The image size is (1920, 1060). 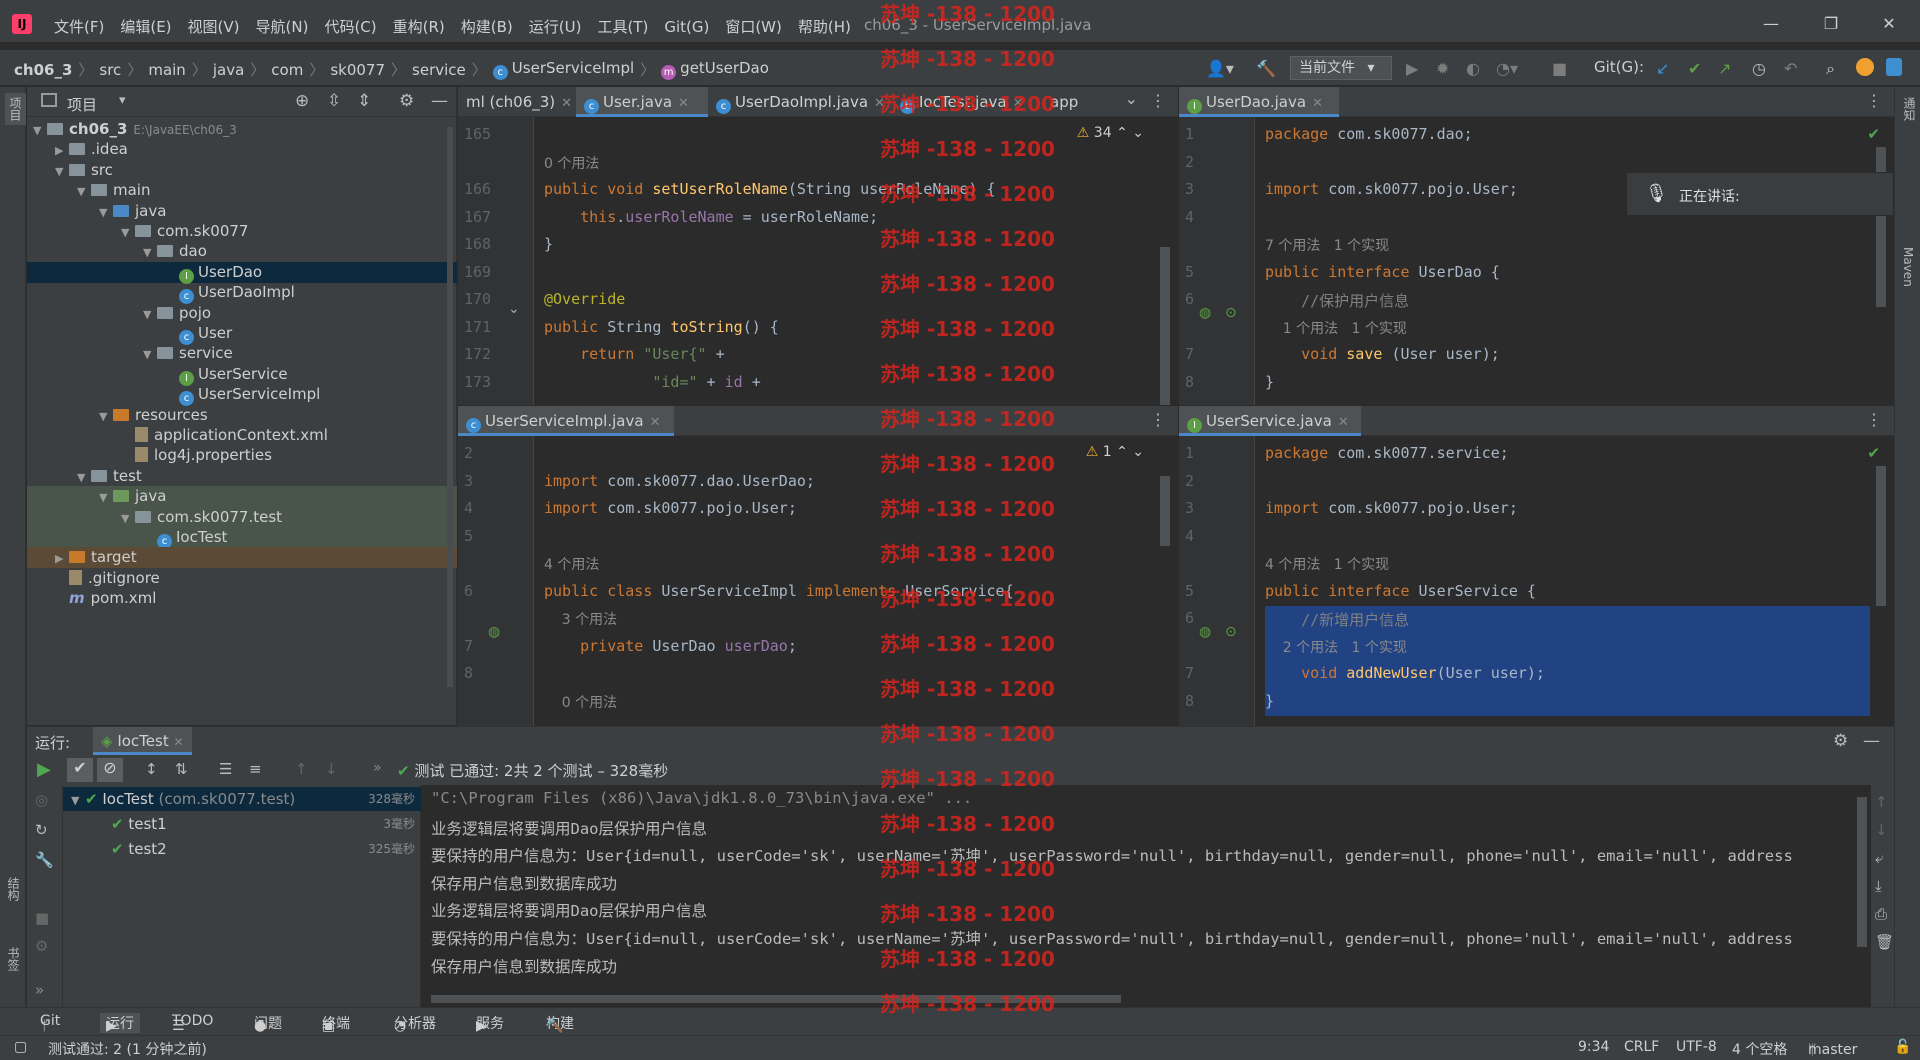 I want to click on notifications-toolwindow-button: 通知, so click(x=1909, y=109).